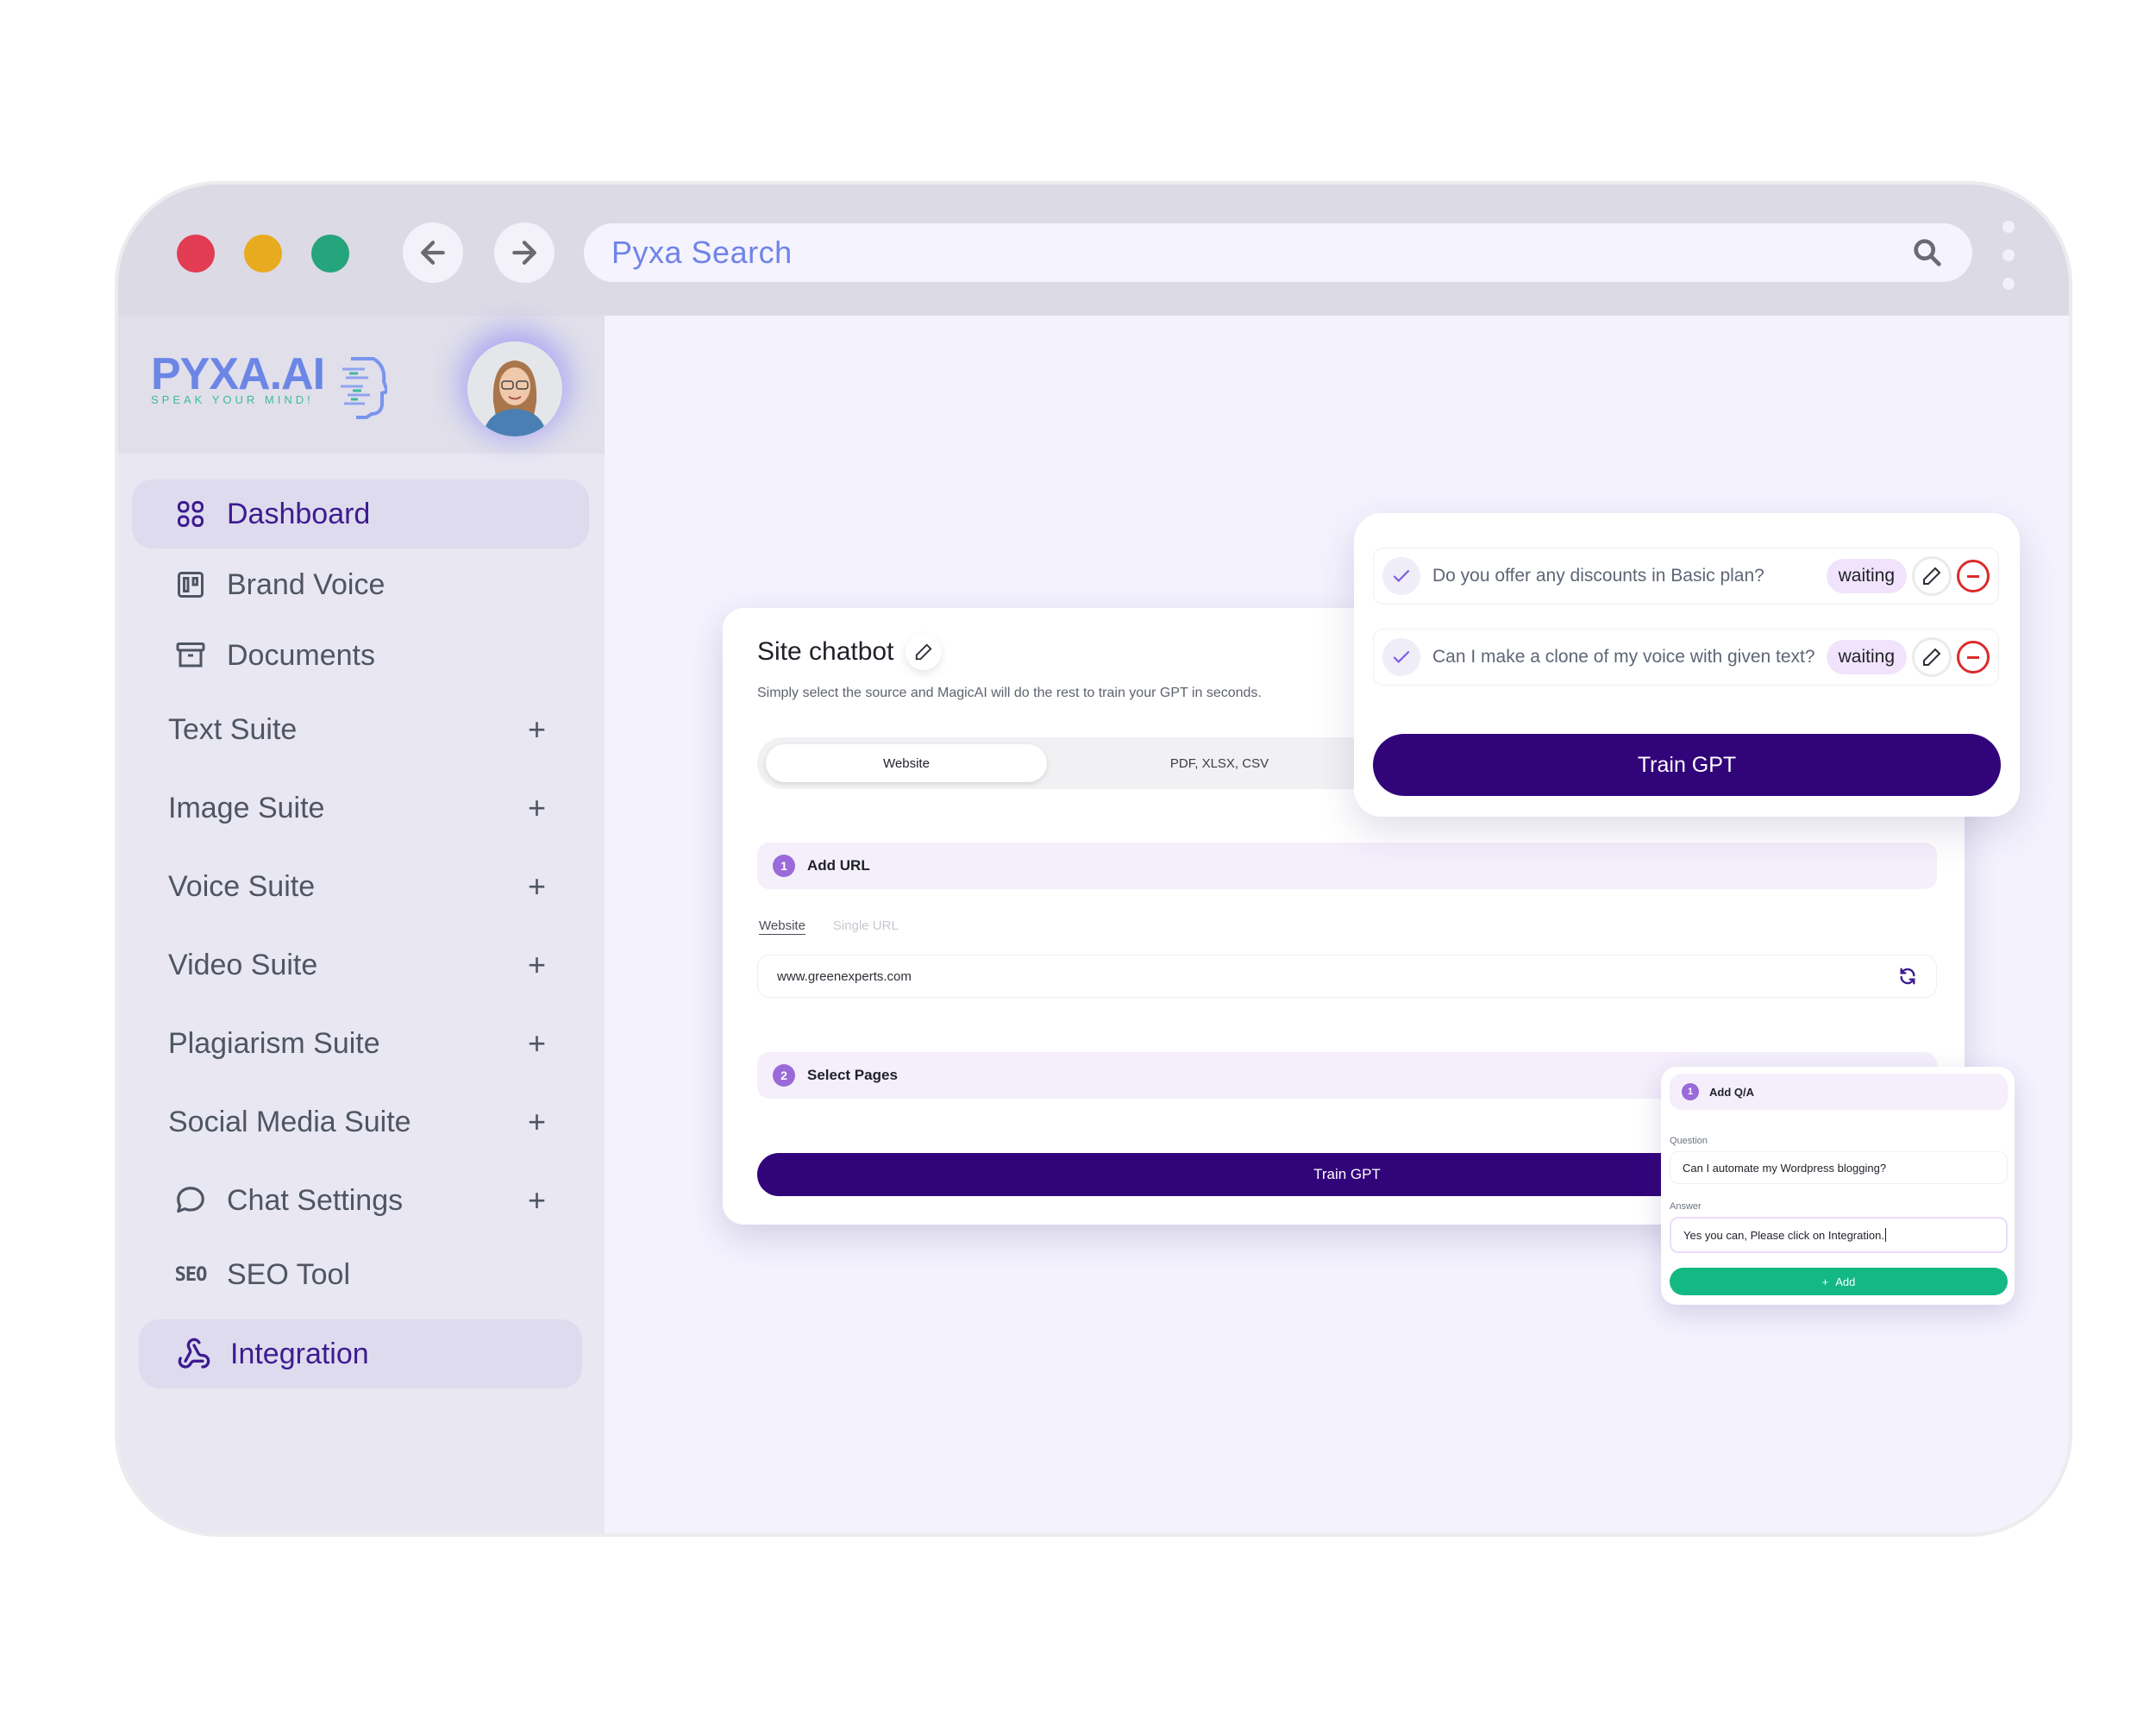  I want to click on search-input: Pyxa Search, so click(1260, 253).